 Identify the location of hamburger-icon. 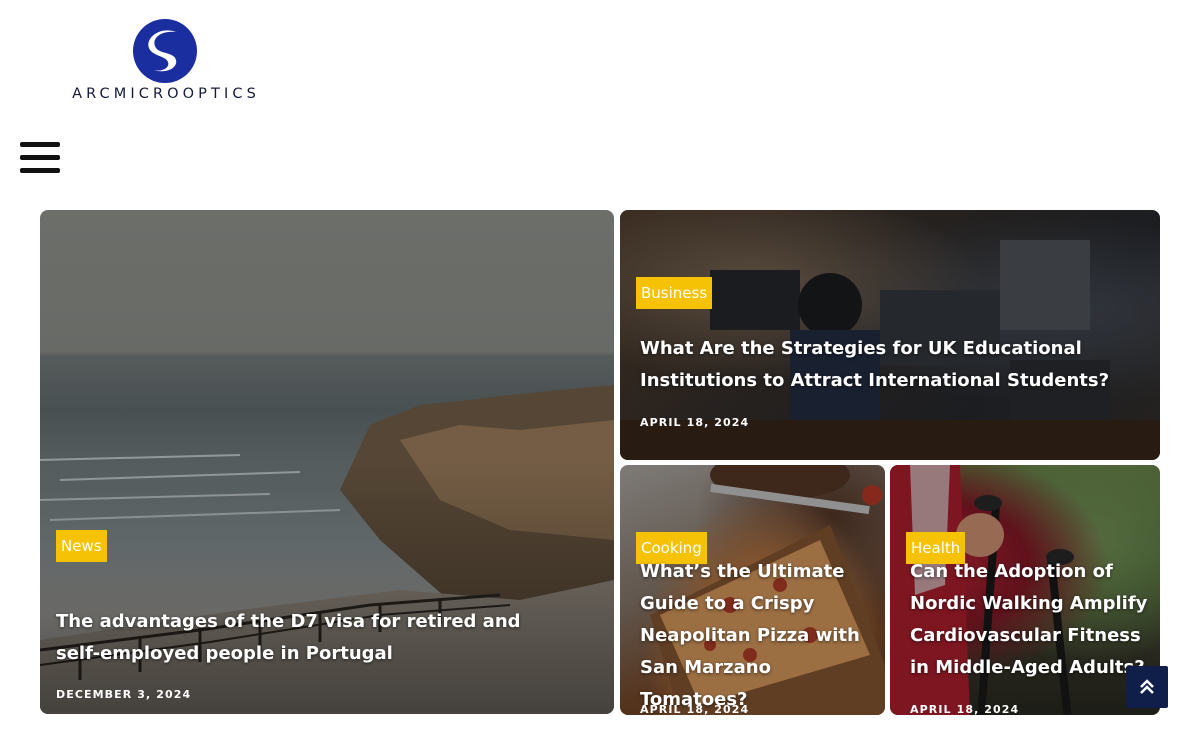
(40, 159).